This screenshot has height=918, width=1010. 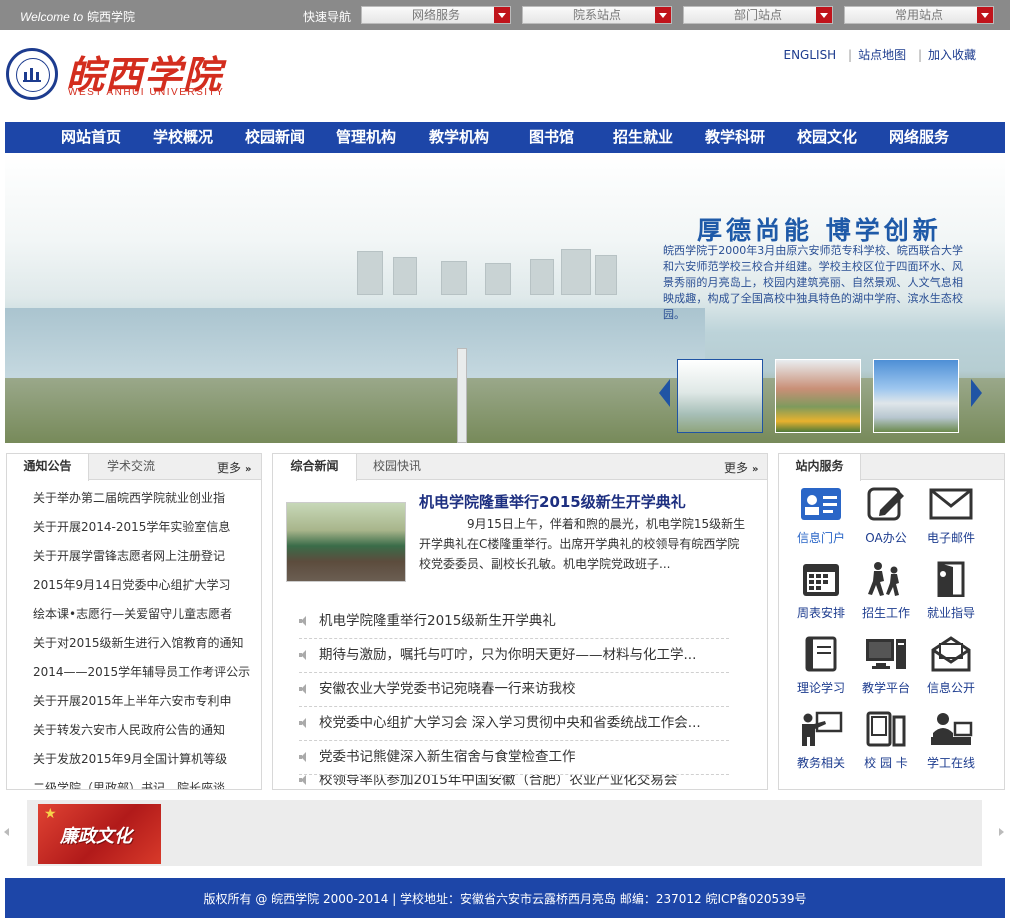 What do you see at coordinates (144, 784) in the screenshot?
I see `list-item: 二级学院（思政部）书记、院长座谈` at bounding box center [144, 784].